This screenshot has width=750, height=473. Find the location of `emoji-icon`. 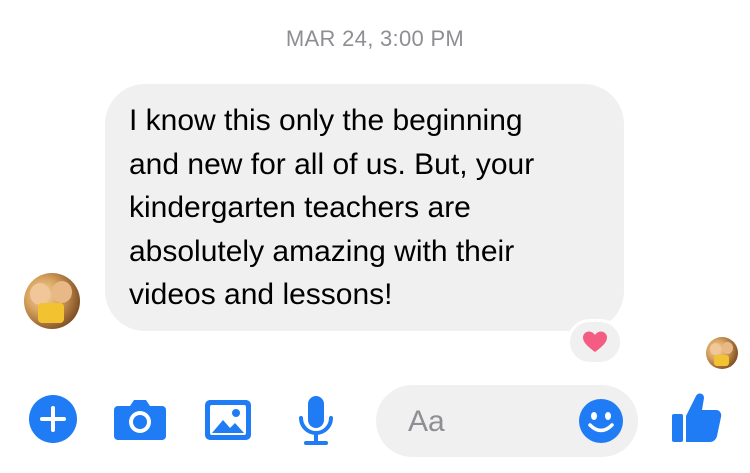

emoji-icon is located at coordinates (601, 421).